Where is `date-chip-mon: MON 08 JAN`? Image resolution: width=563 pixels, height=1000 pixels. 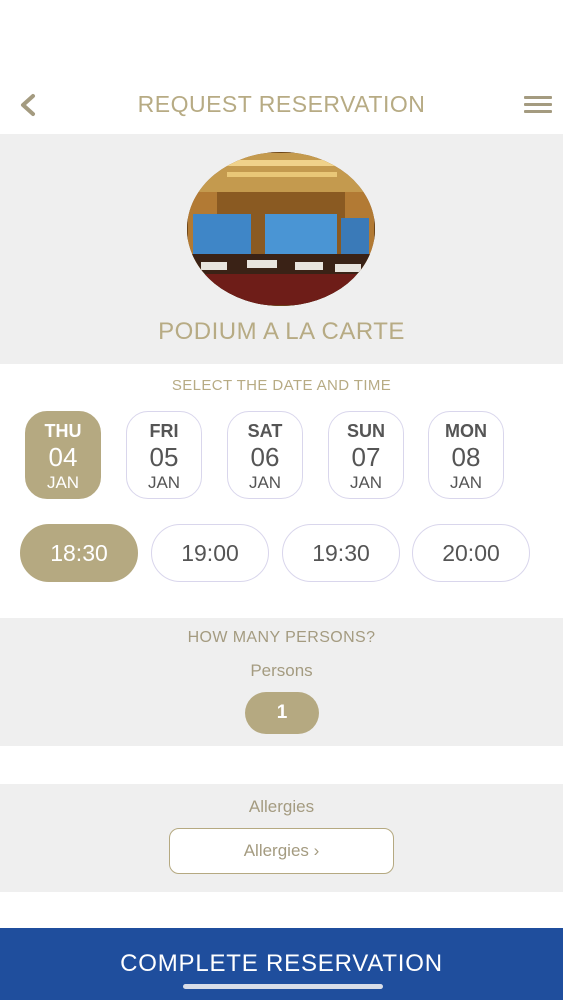 date-chip-mon: MON 08 JAN is located at coordinates (466, 455).